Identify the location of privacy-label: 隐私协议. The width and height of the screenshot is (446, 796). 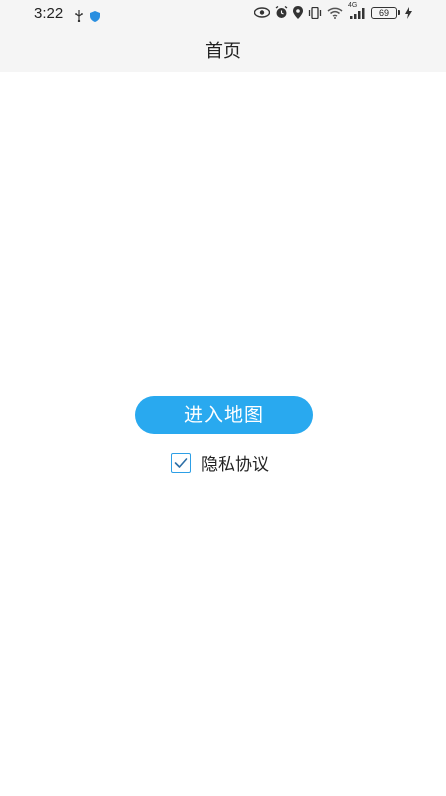
(235, 462).